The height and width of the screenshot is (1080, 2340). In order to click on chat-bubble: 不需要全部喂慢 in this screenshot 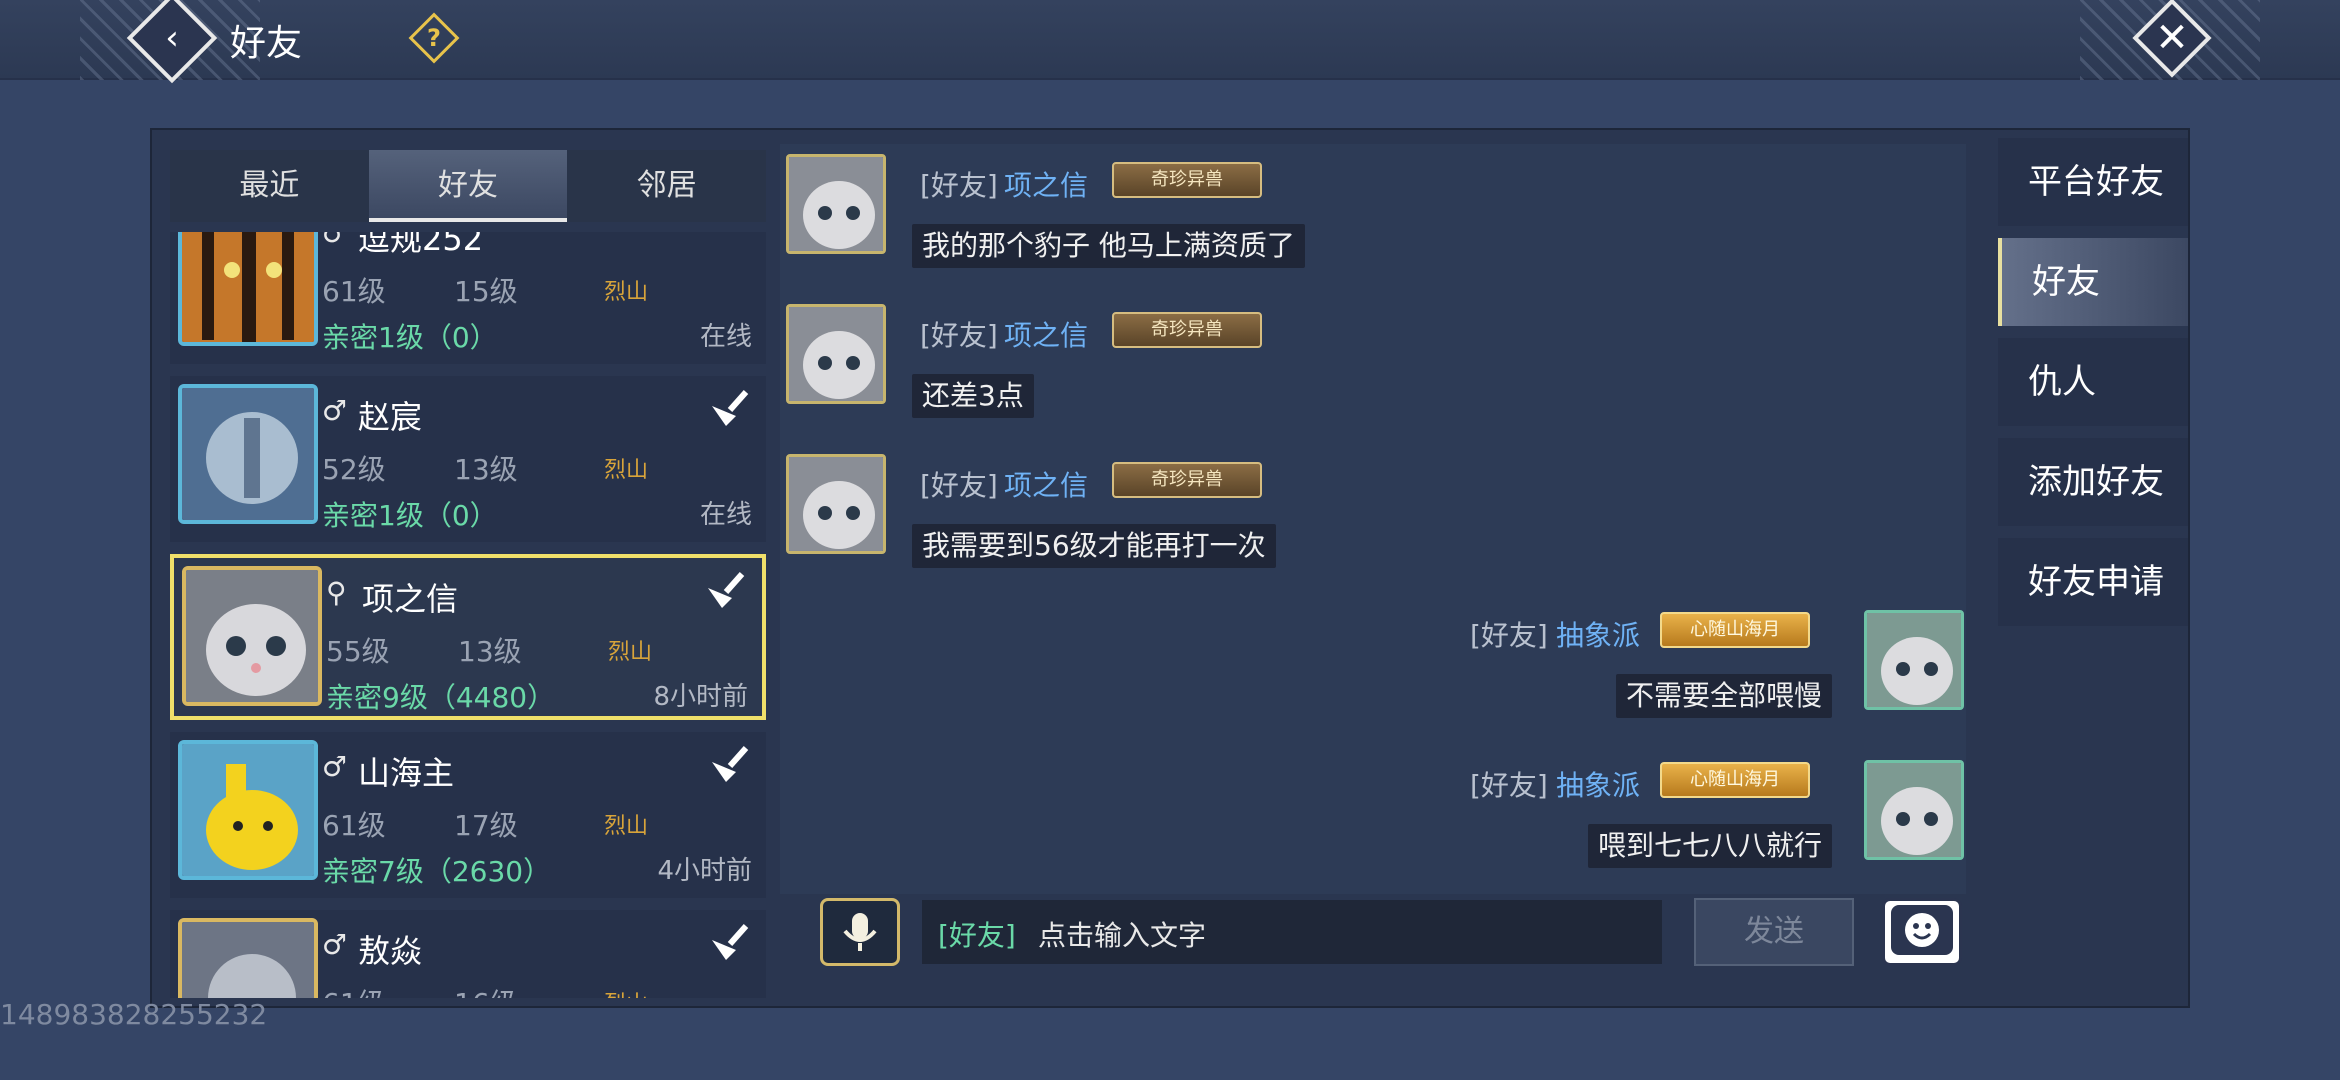, I will do `click(1724, 696)`.